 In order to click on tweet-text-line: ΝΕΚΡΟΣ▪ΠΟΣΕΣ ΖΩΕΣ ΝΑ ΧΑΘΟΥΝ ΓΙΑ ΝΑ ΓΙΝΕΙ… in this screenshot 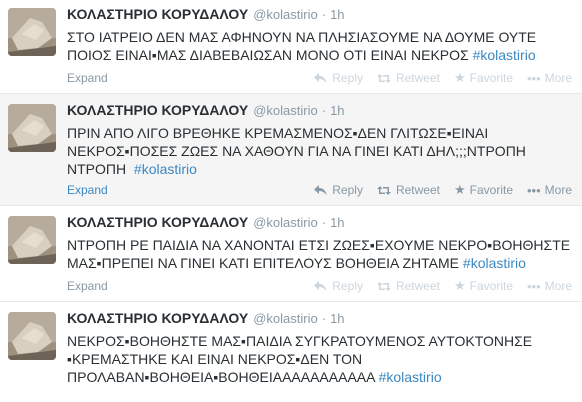, I will do `click(296, 151)`.